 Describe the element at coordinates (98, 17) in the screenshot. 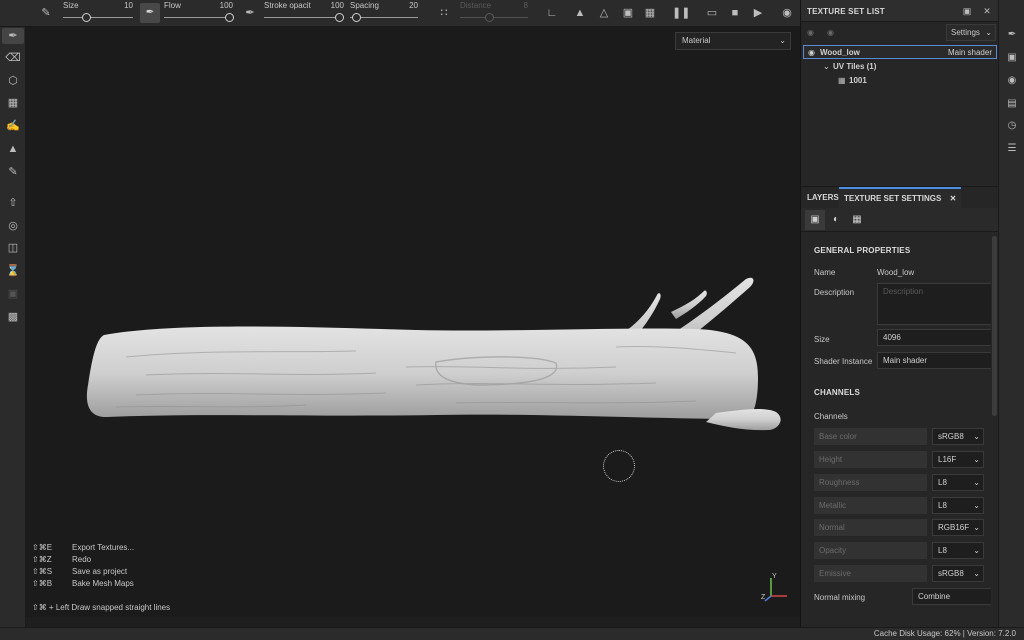

I see `size-slider-track` at that location.